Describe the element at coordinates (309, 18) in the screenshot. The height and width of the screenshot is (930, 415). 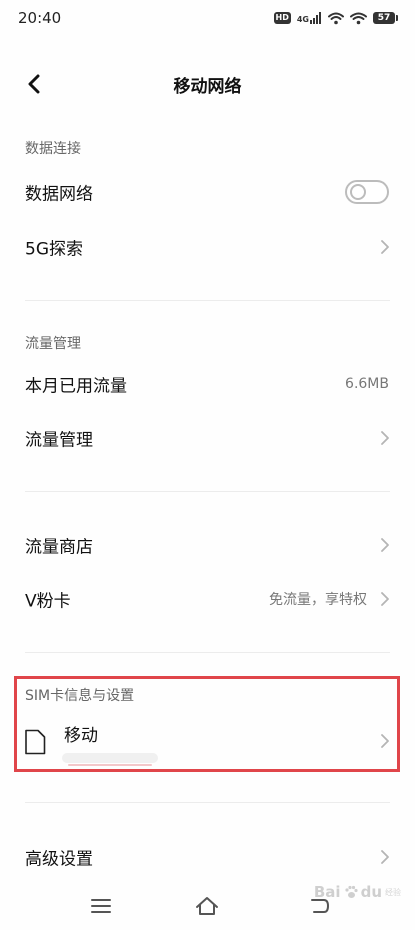
I see `cellular-signal-icon: 4G` at that location.